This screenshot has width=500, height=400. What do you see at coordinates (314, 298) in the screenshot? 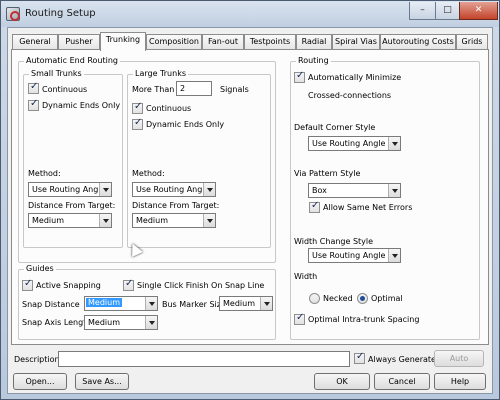
I see `necked-radio` at bounding box center [314, 298].